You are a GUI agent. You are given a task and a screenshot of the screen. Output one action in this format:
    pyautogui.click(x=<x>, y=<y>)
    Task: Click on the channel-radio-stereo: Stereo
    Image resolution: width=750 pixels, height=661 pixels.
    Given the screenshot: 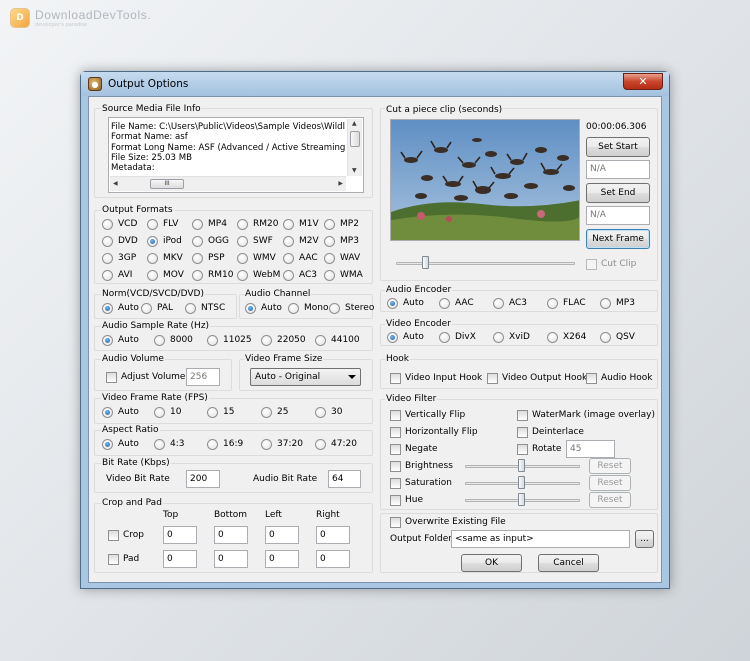 What is the action you would take?
    pyautogui.click(x=351, y=308)
    